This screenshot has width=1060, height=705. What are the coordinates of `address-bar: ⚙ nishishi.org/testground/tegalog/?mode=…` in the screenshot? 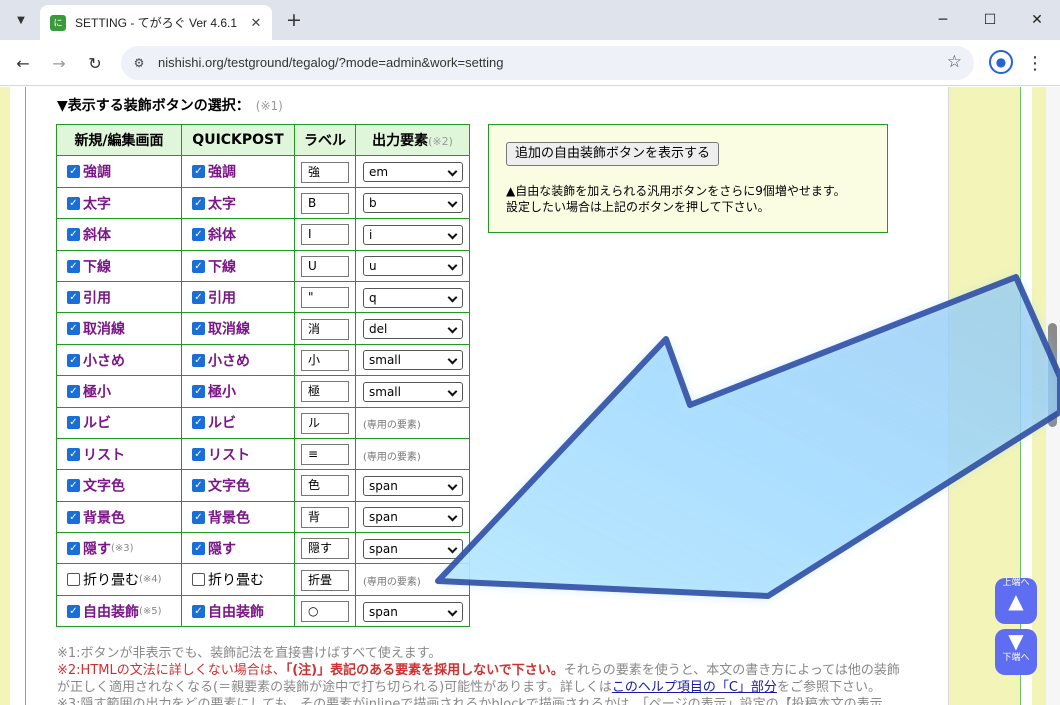 It's located at (547, 63).